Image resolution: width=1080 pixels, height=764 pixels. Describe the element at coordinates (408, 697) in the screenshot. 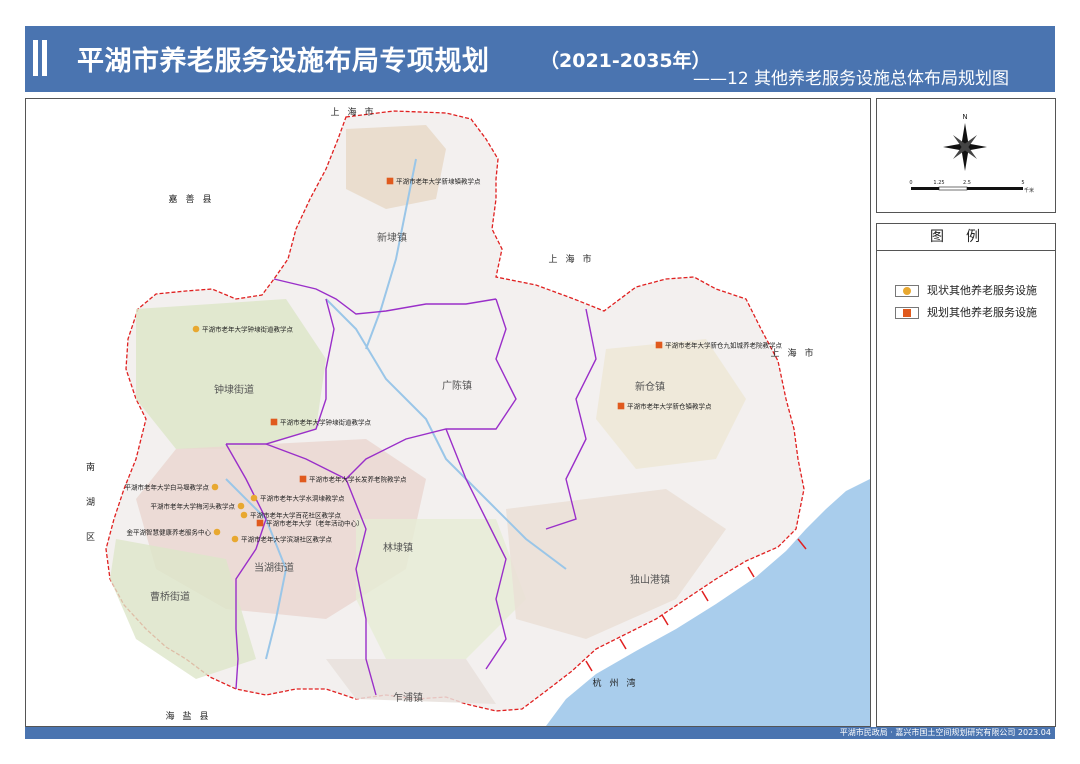

I see `town-label: 乍浦镇` at that location.